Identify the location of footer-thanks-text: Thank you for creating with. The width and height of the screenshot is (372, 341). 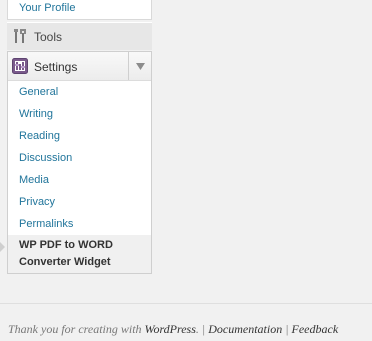
(76, 329).